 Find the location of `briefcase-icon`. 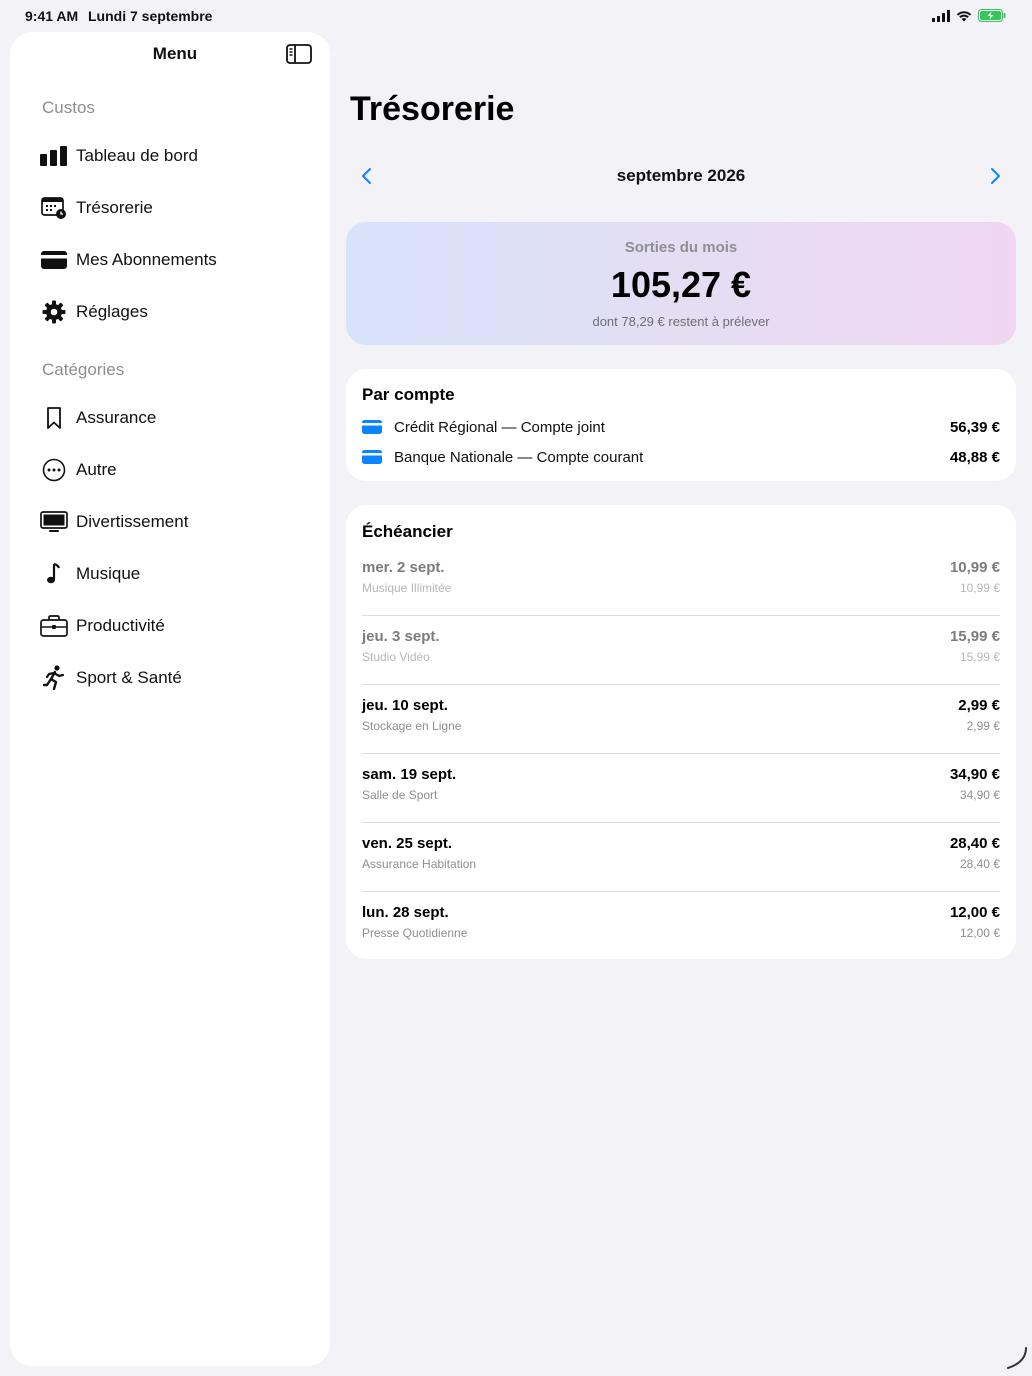

briefcase-icon is located at coordinates (54, 626).